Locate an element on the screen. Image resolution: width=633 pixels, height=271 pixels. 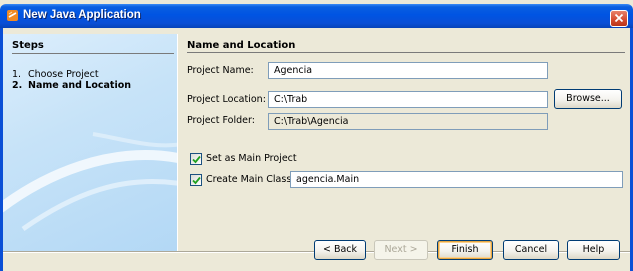
main-project-checkbox is located at coordinates (196, 159).